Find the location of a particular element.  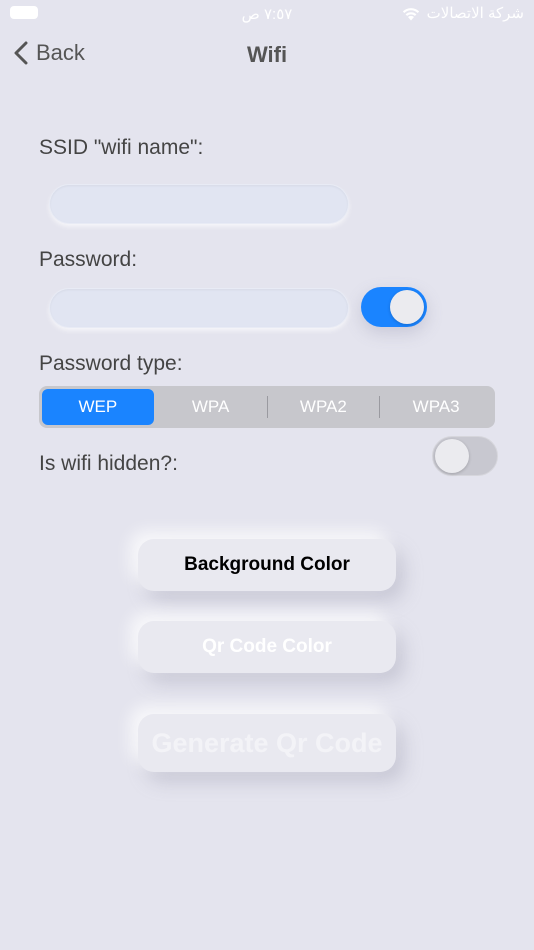

ssid-label: SSID "wifi name": is located at coordinates (121, 147).